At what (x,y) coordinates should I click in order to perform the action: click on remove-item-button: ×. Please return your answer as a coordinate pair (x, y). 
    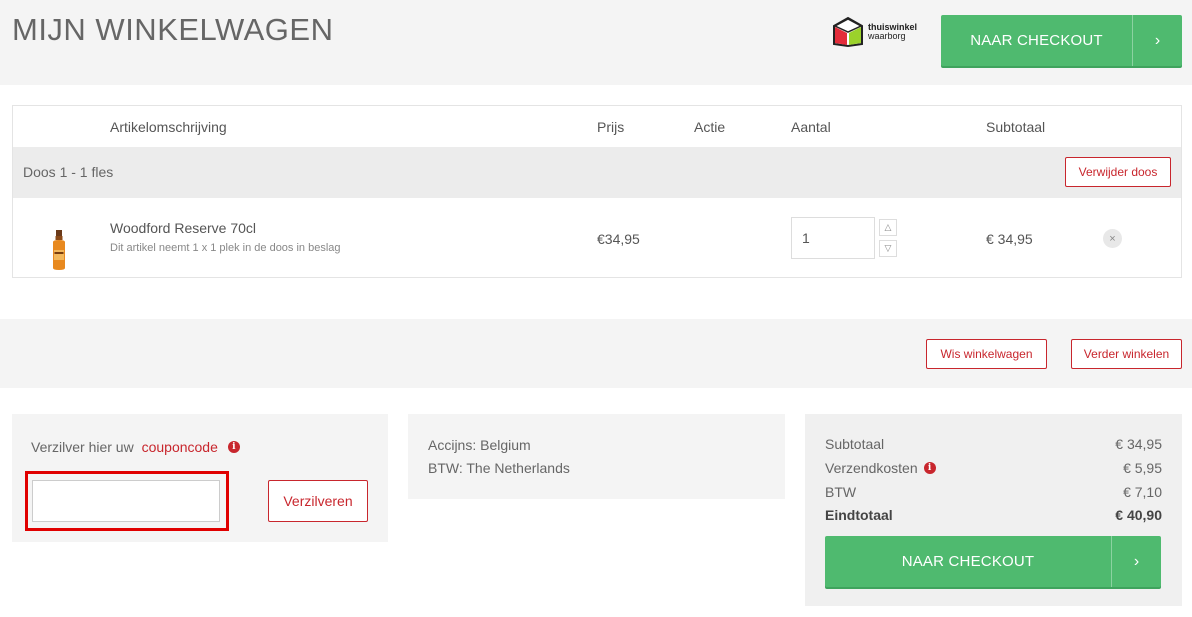
    Looking at the image, I should click on (1112, 238).